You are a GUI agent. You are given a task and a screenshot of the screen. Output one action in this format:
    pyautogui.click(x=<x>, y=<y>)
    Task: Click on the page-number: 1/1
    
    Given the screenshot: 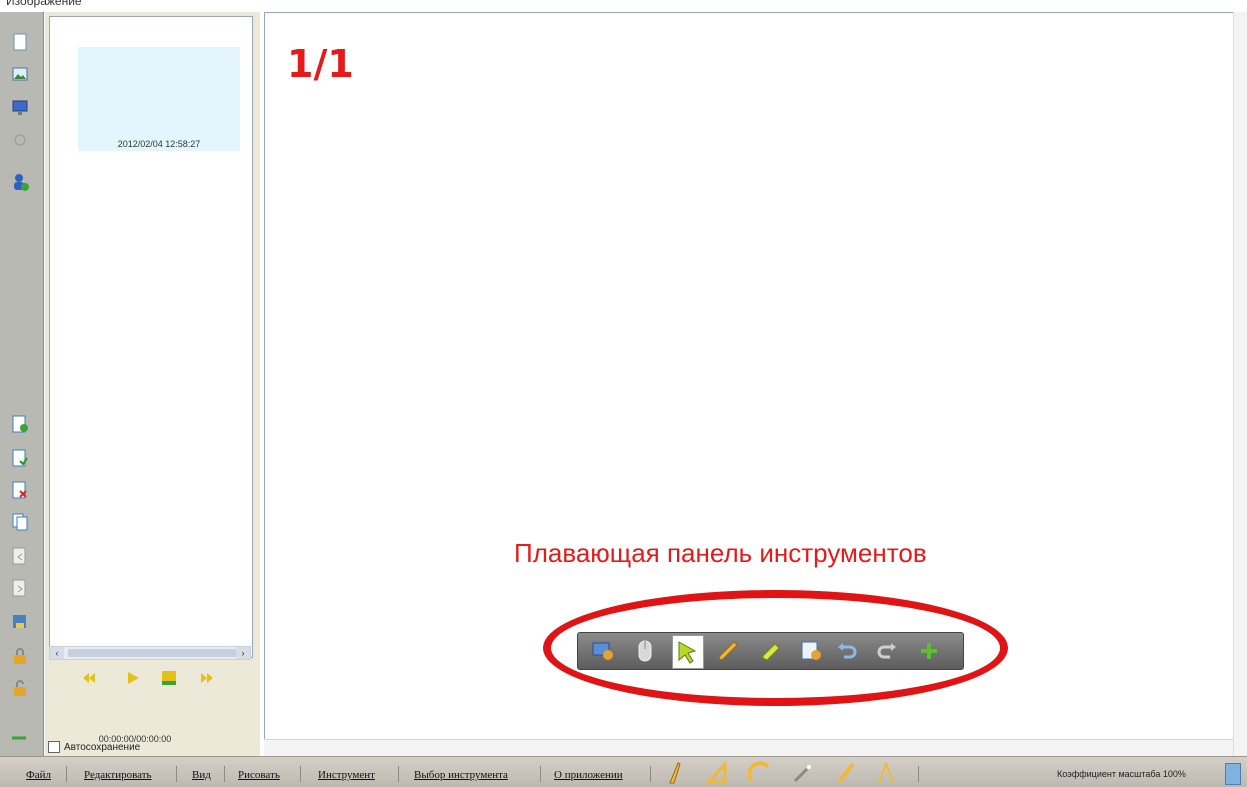 What is the action you would take?
    pyautogui.click(x=320, y=64)
    